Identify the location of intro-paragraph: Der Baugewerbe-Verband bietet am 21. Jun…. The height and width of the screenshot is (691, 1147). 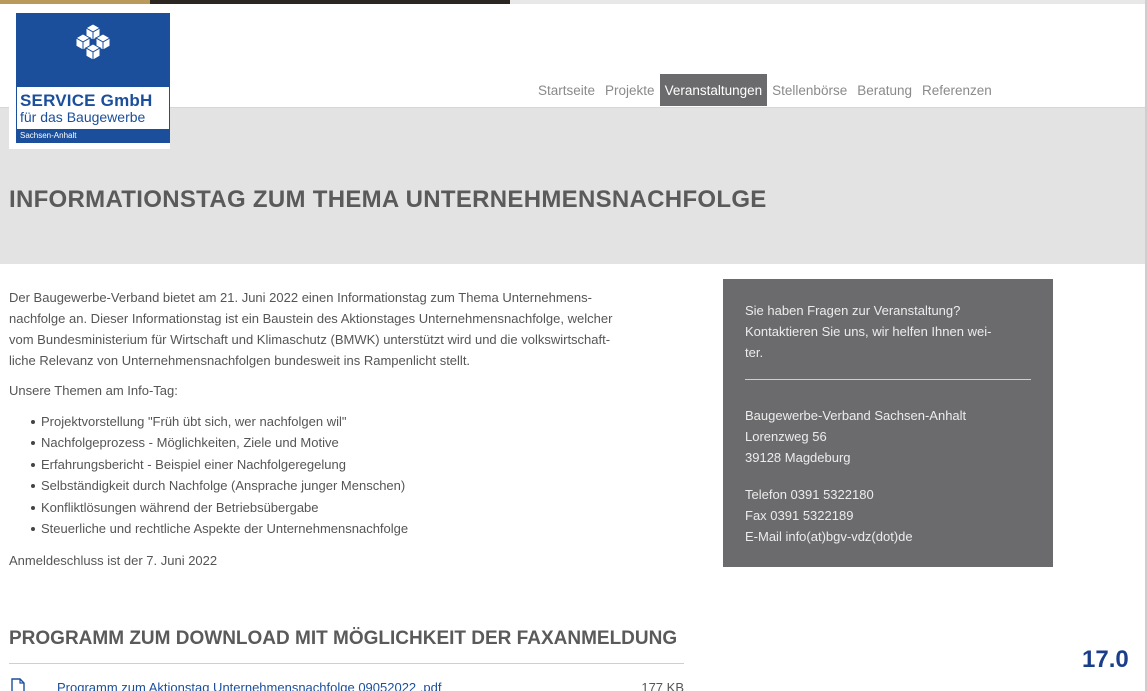
(349, 329).